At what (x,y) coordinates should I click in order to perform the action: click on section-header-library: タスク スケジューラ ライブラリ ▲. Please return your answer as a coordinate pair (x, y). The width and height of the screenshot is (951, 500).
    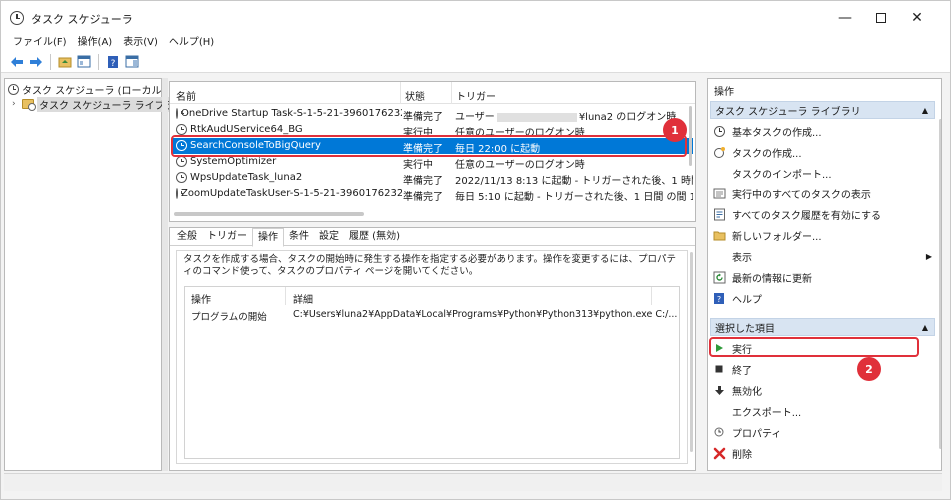
    Looking at the image, I should click on (822, 110).